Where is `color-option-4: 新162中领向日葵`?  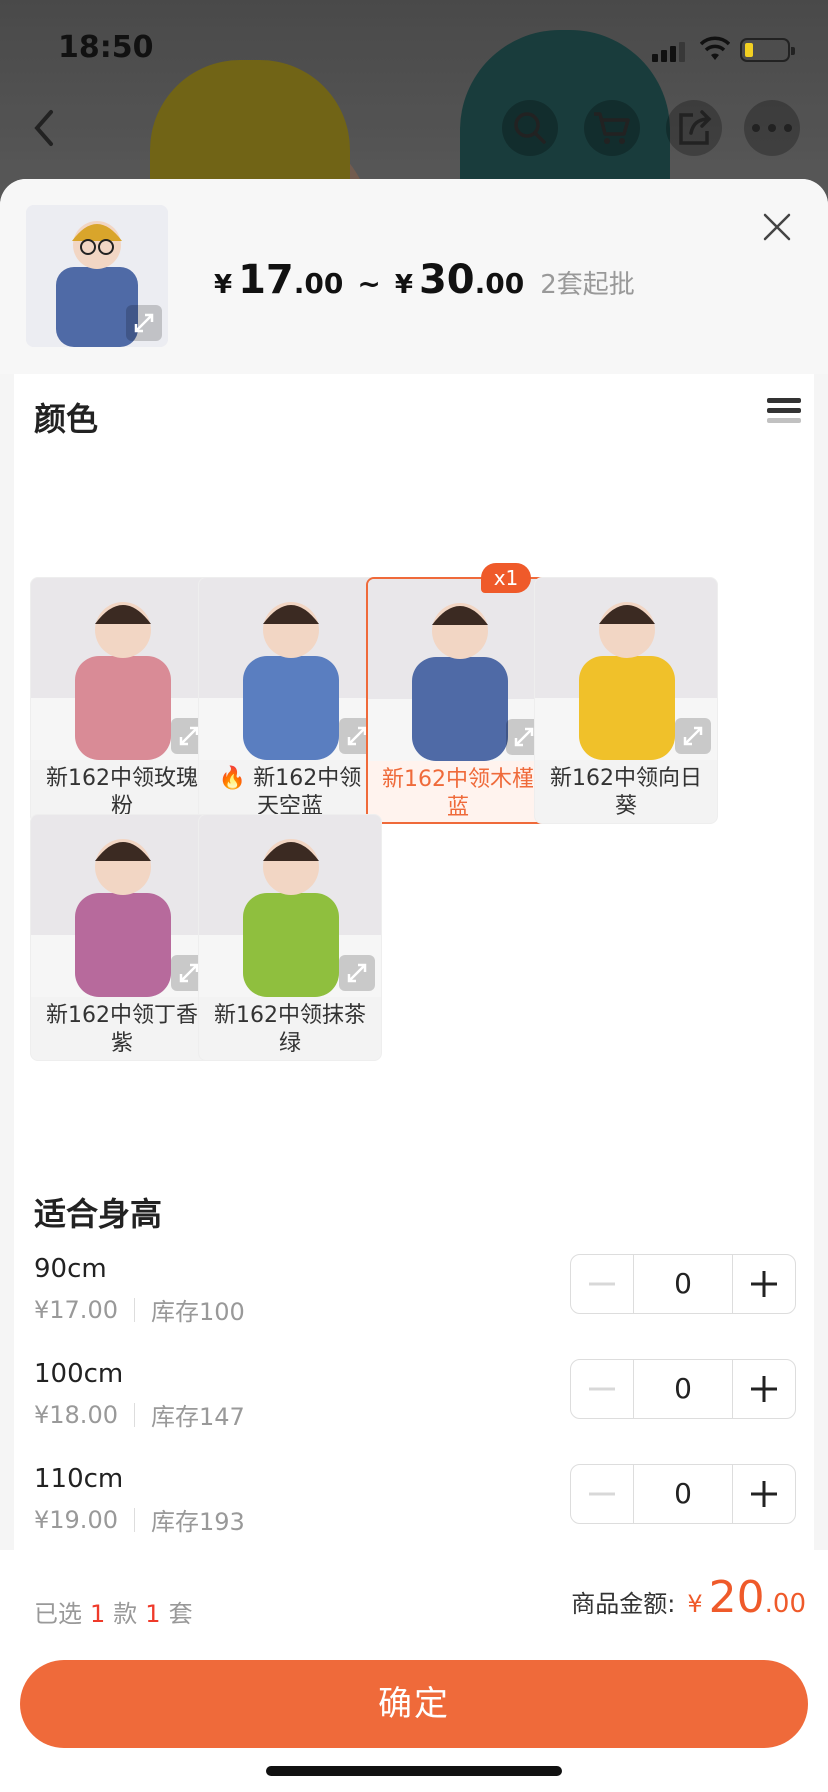 color-option-4: 新162中领向日葵 is located at coordinates (626, 700).